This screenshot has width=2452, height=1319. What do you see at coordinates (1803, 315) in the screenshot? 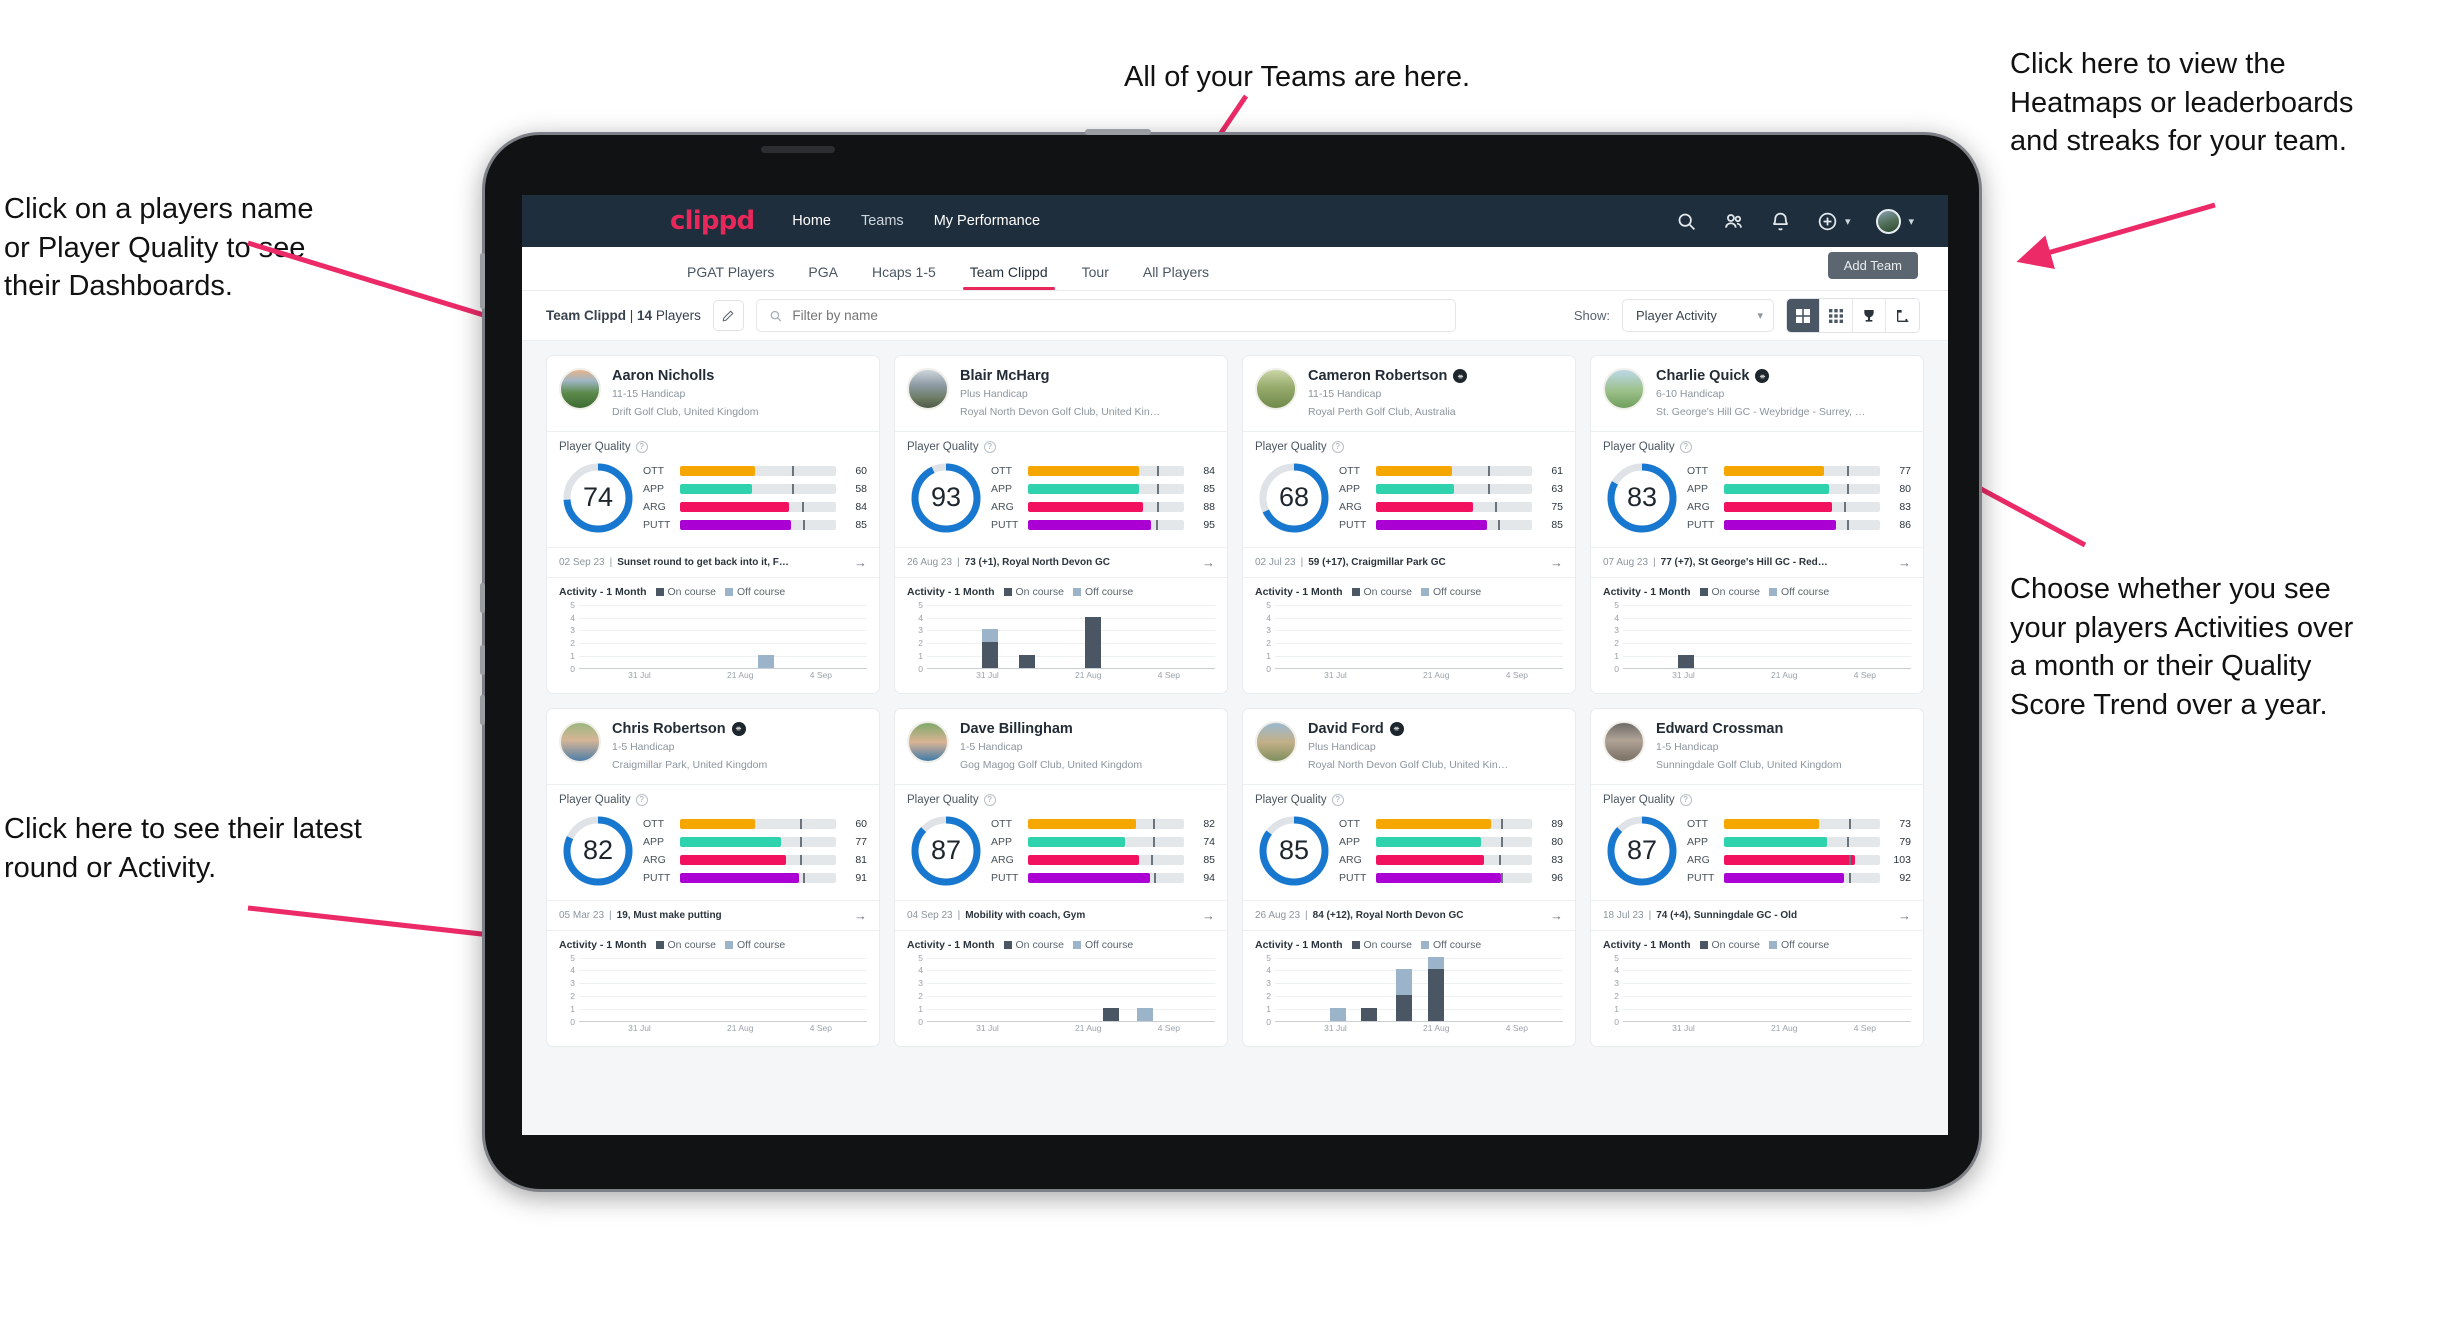
I see `view-grid-large-button` at bounding box center [1803, 315].